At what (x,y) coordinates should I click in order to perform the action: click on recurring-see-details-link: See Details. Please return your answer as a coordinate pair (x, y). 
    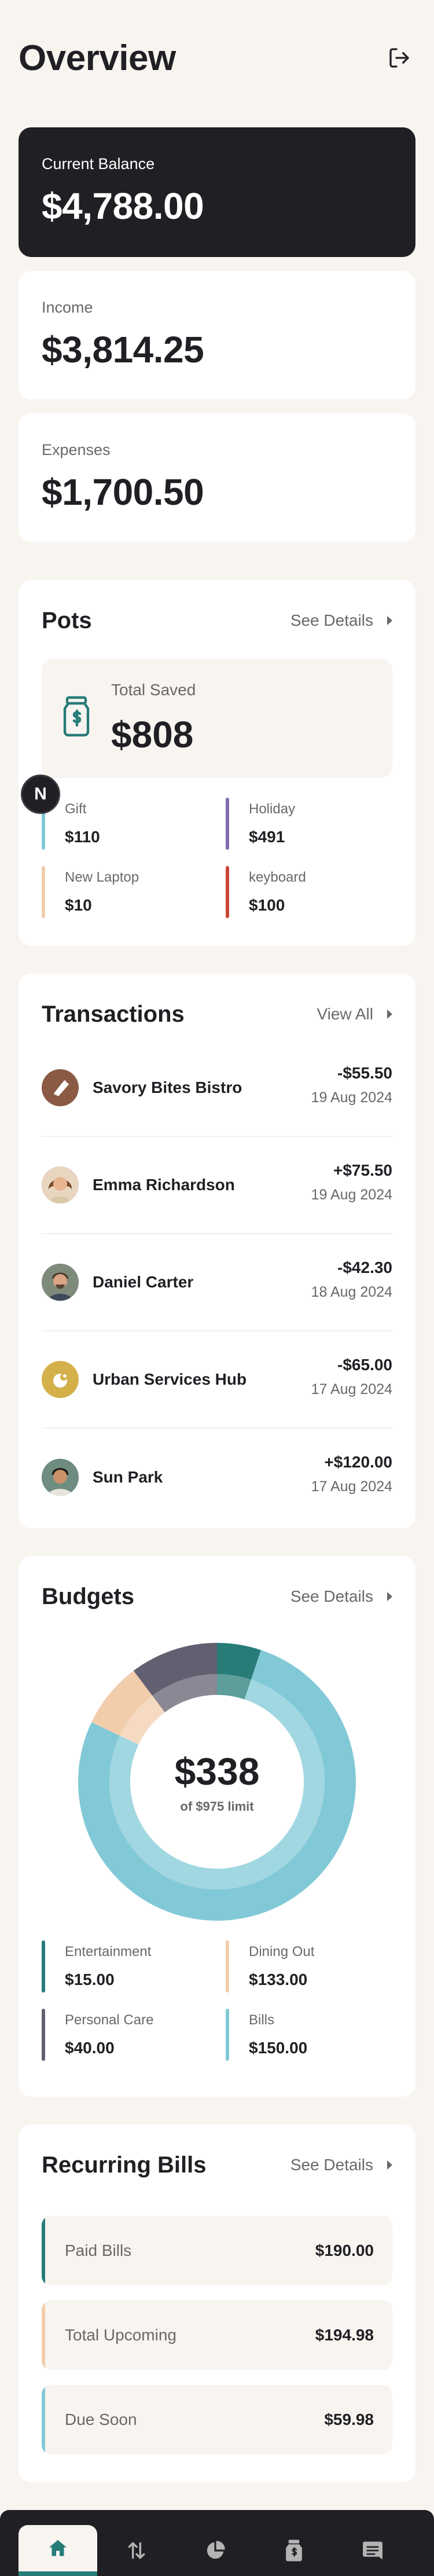
    Looking at the image, I should click on (341, 2165).